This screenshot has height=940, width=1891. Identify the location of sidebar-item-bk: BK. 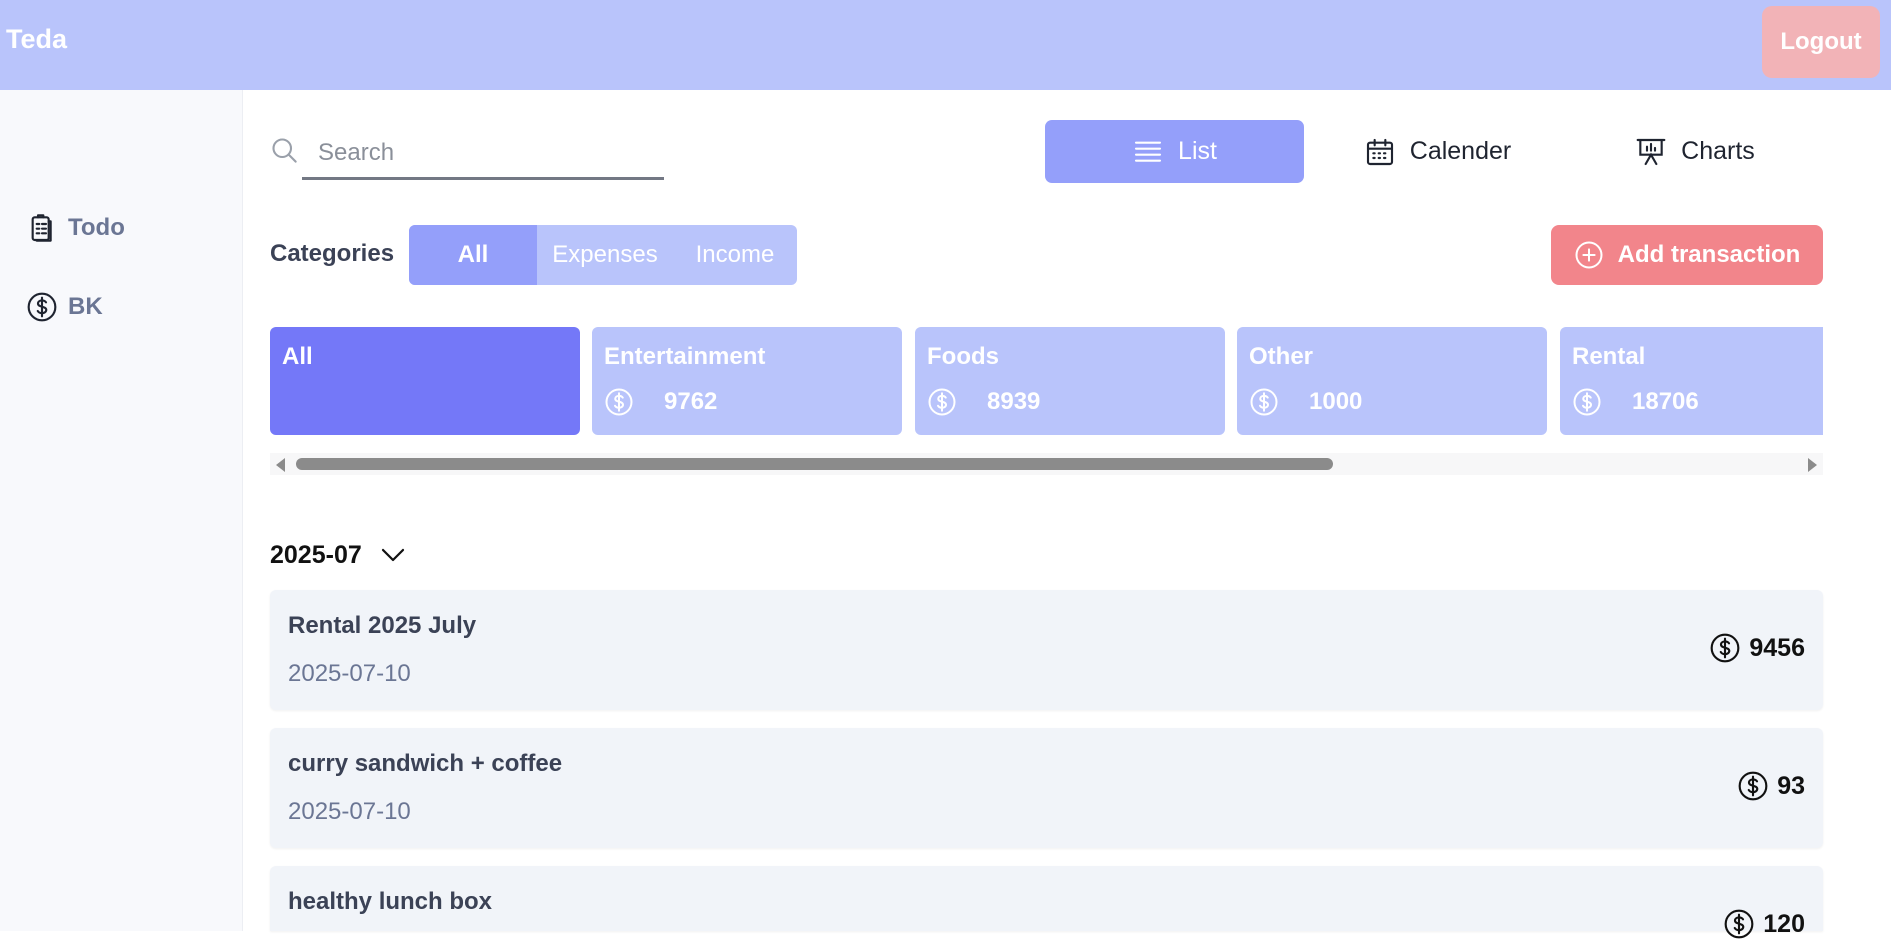
(64, 307).